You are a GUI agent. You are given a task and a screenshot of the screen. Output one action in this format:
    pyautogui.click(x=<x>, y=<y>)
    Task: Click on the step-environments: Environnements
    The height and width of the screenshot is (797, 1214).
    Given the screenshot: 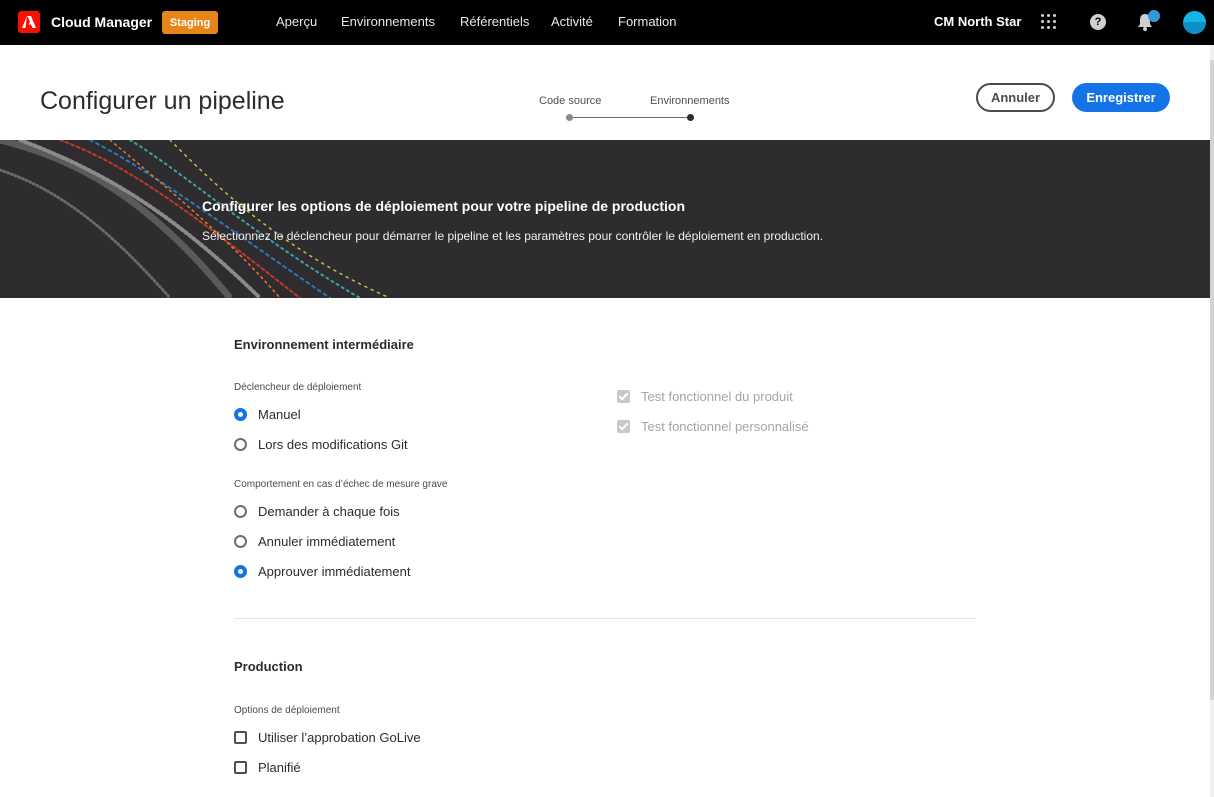 What is the action you would take?
    pyautogui.click(x=690, y=101)
    